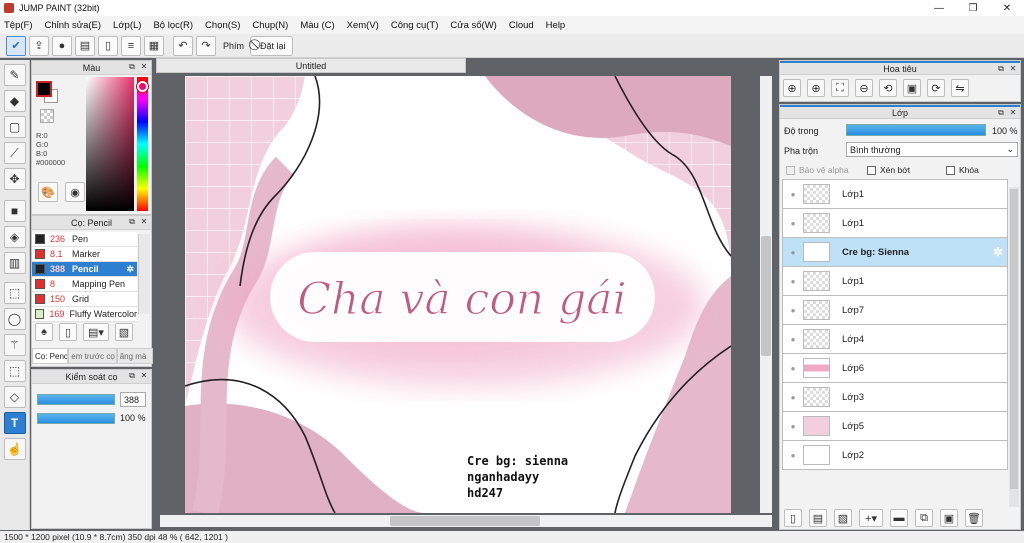 This screenshot has height=543, width=1024. Describe the element at coordinates (14, 101) in the screenshot. I see `eraser-tool-icon: ◆` at that location.